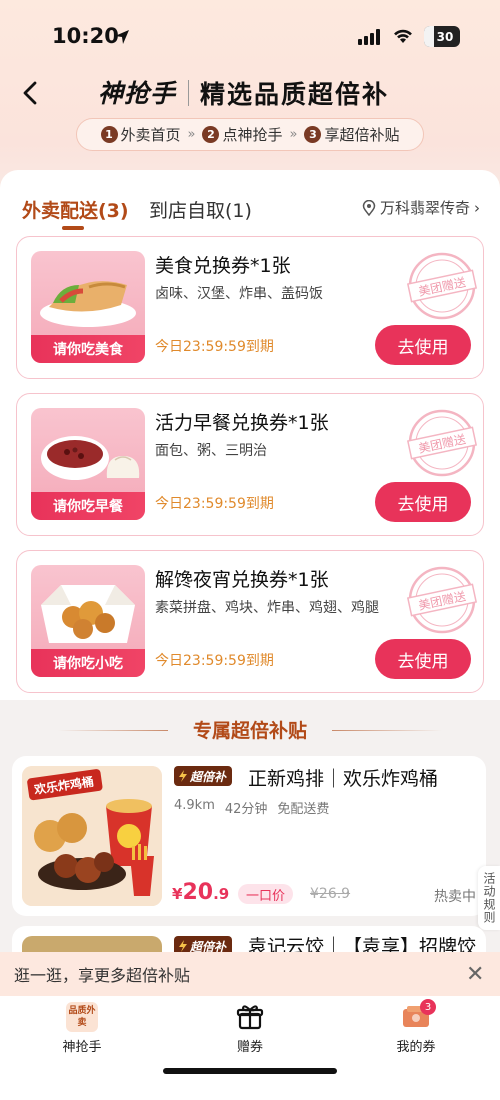  Describe the element at coordinates (369, 37) in the screenshot. I see `cellular-signal-icon` at that location.